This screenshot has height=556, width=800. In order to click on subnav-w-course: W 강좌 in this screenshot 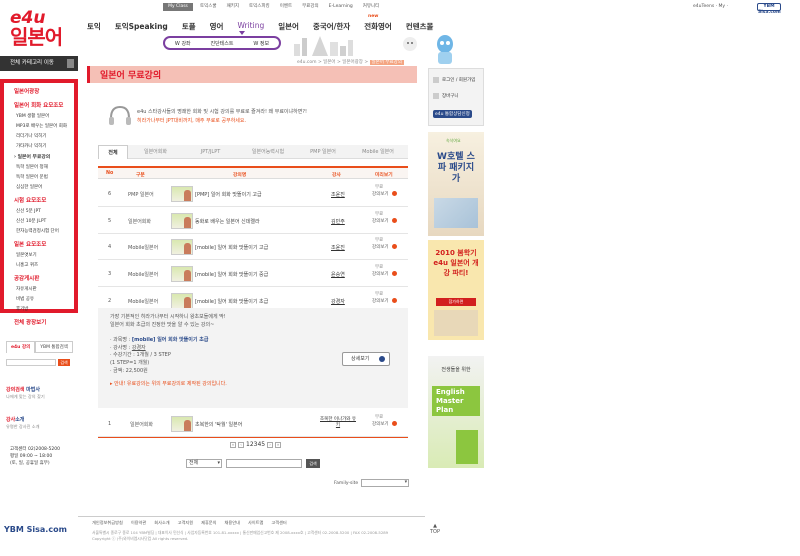, I will do `click(183, 43)`.